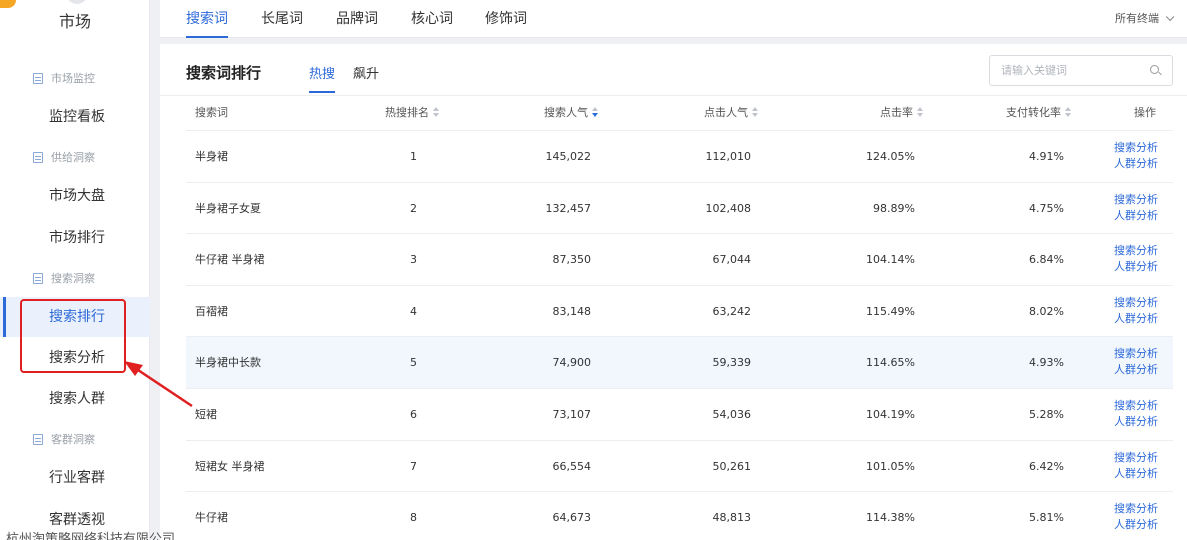 The image size is (1187, 540). Describe the element at coordinates (322, 78) in the screenshot. I see `subtab-hot-search: 热搜` at that location.